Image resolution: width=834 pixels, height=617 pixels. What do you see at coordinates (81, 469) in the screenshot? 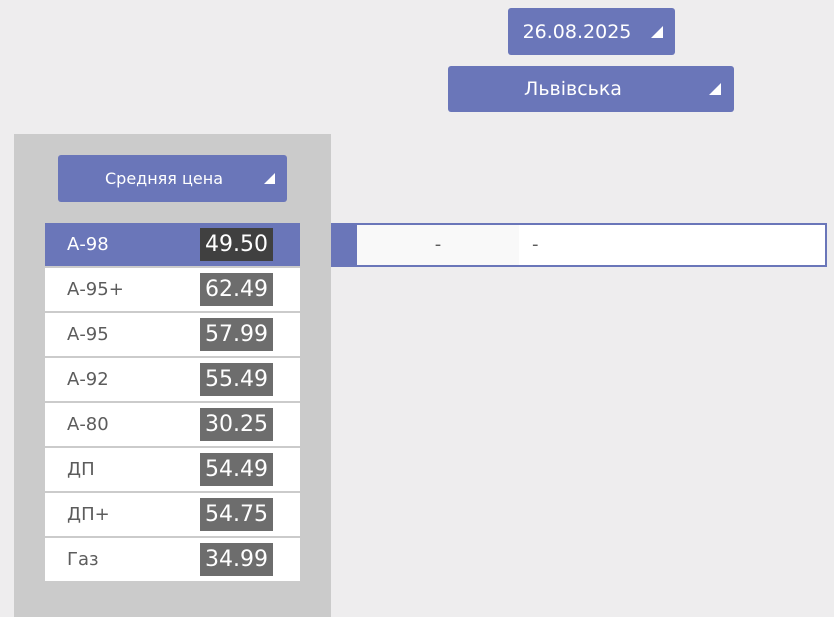
I see `fuel-name: ДП` at bounding box center [81, 469].